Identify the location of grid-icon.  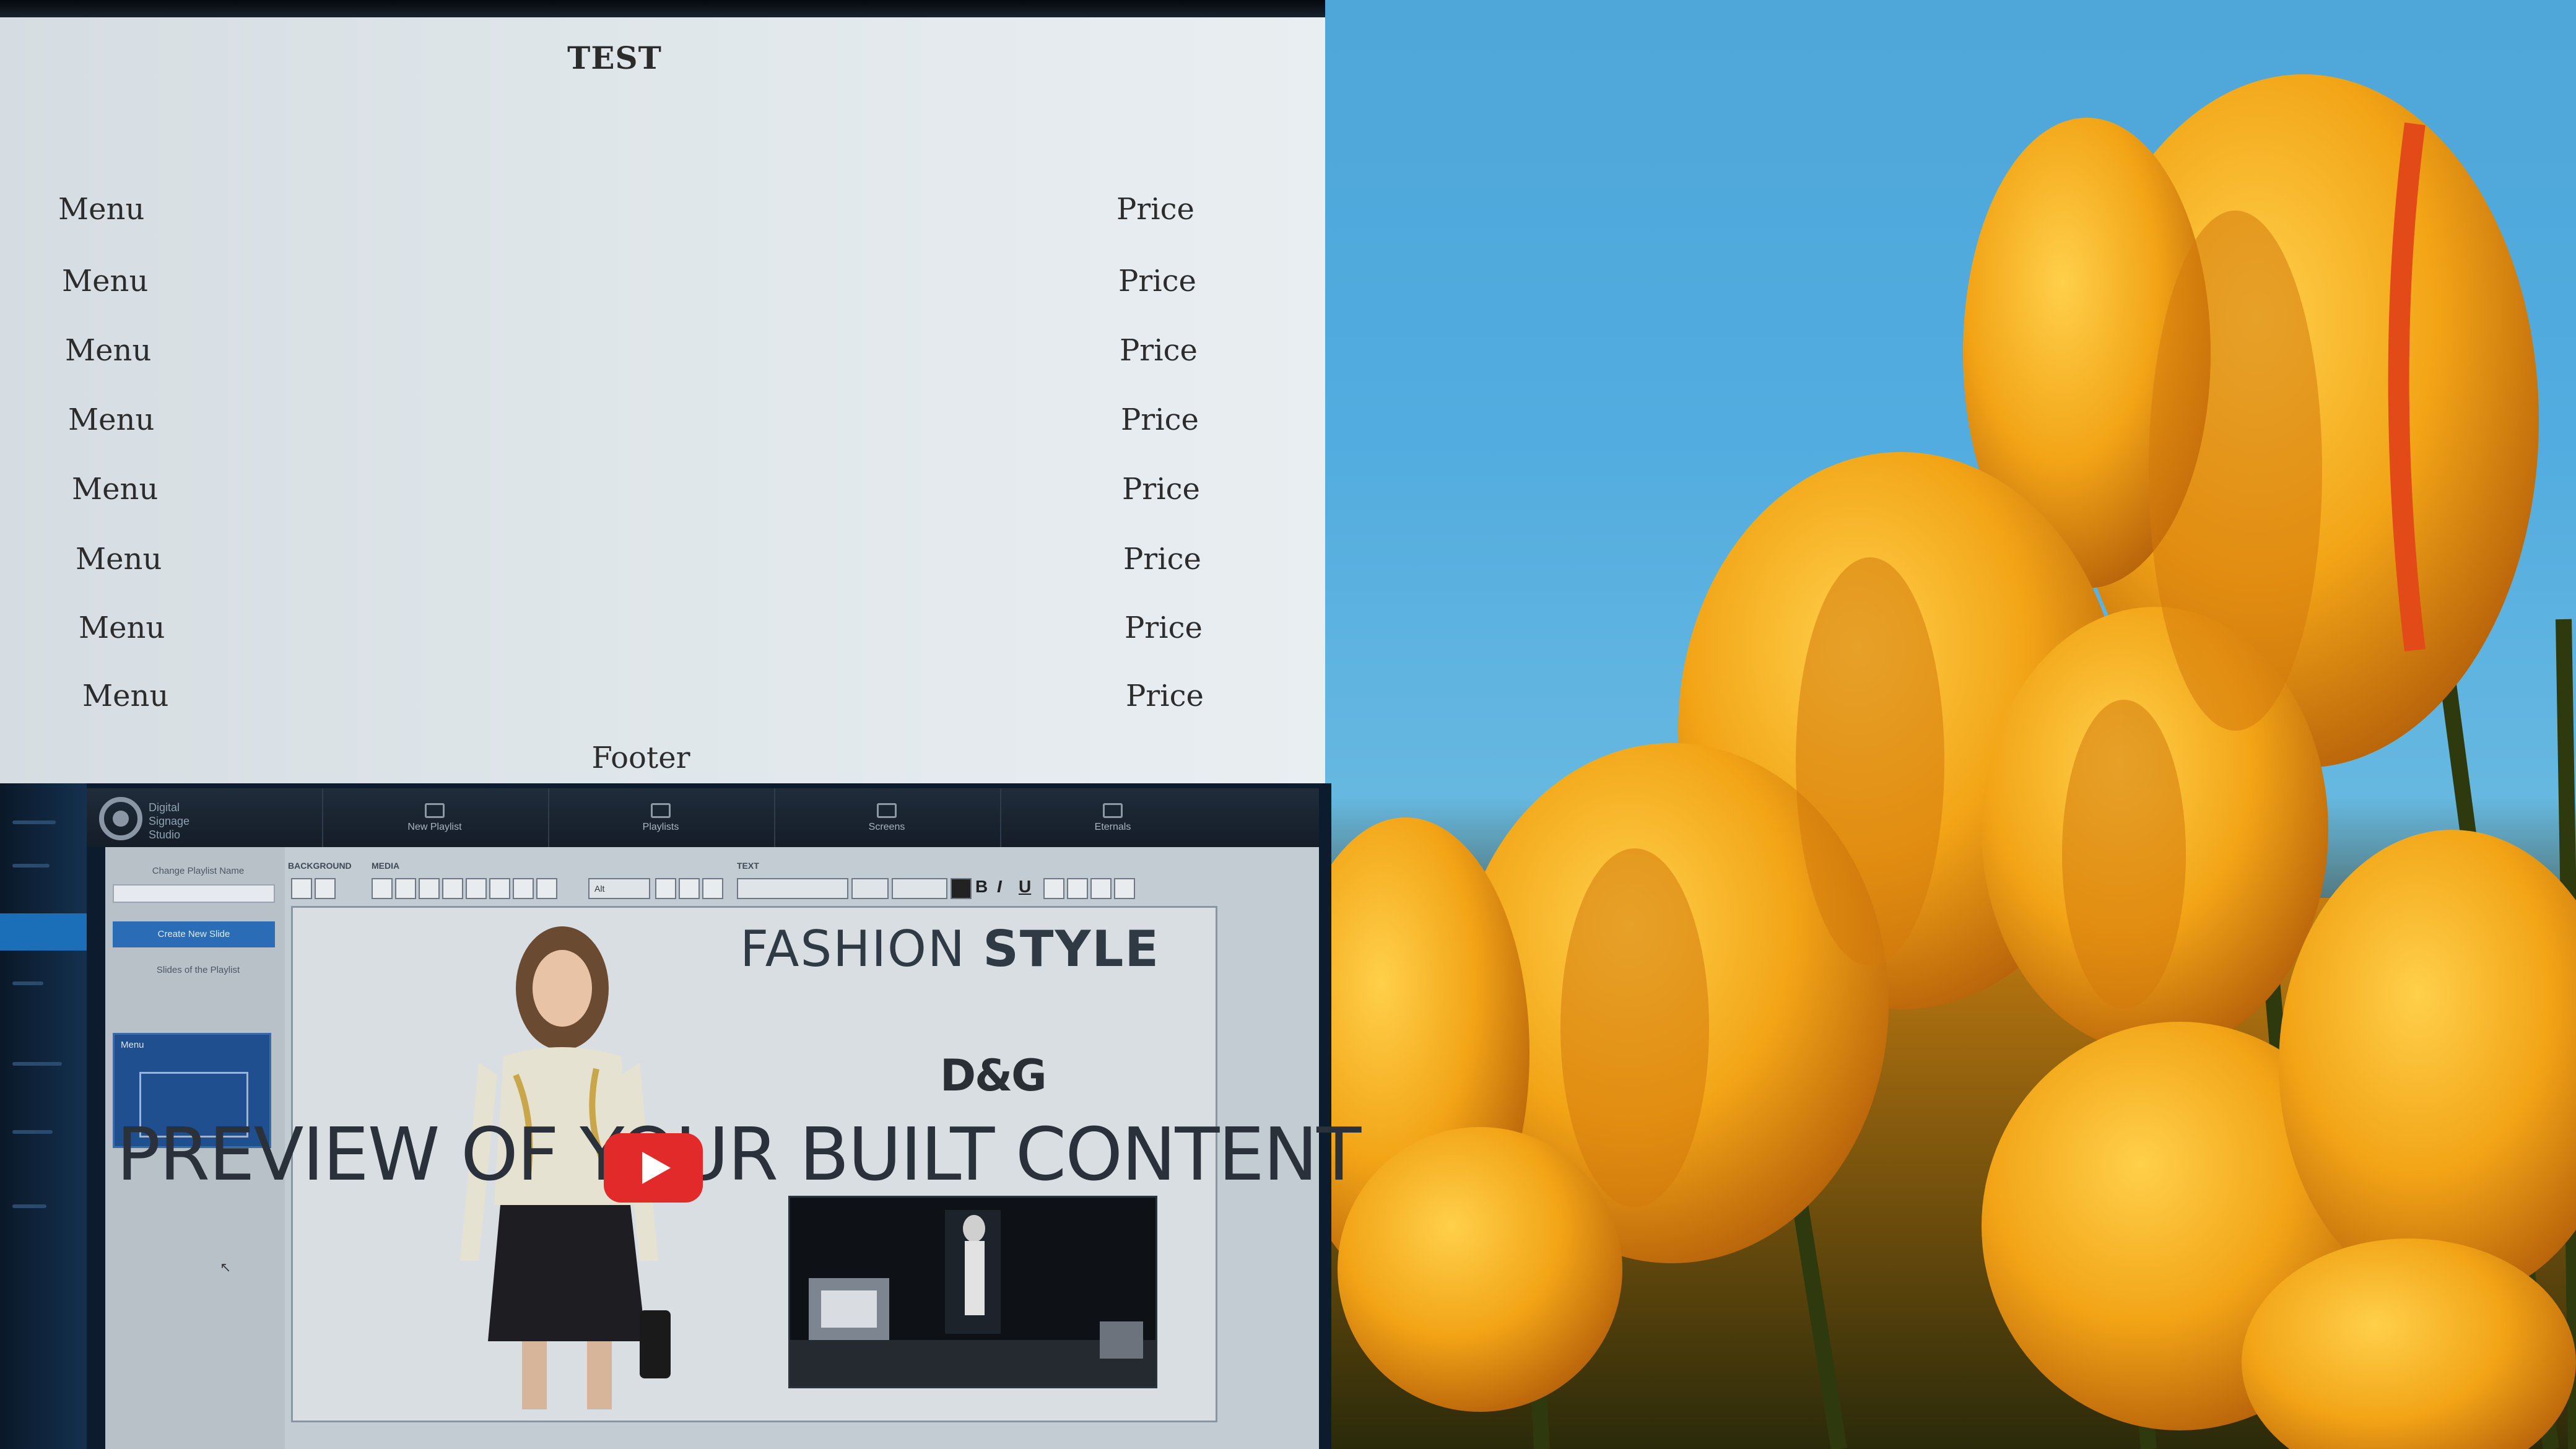
(452, 888).